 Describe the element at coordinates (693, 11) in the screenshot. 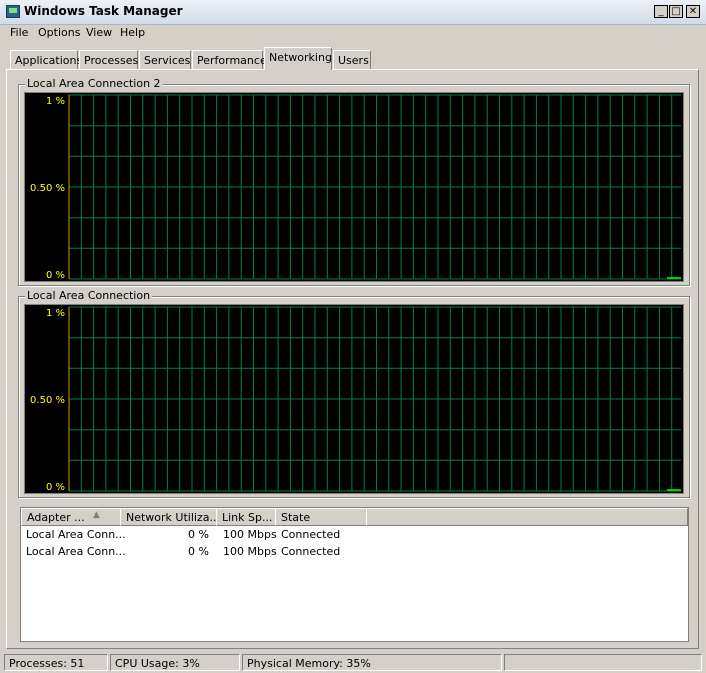

I see `close-button: ✕` at that location.